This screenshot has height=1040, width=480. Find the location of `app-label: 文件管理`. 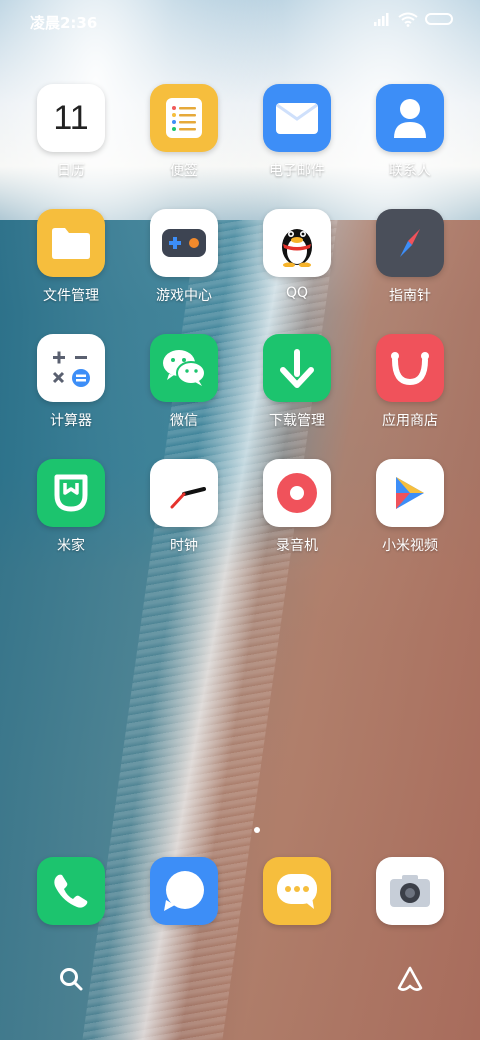

app-label: 文件管理 is located at coordinates (71, 296).